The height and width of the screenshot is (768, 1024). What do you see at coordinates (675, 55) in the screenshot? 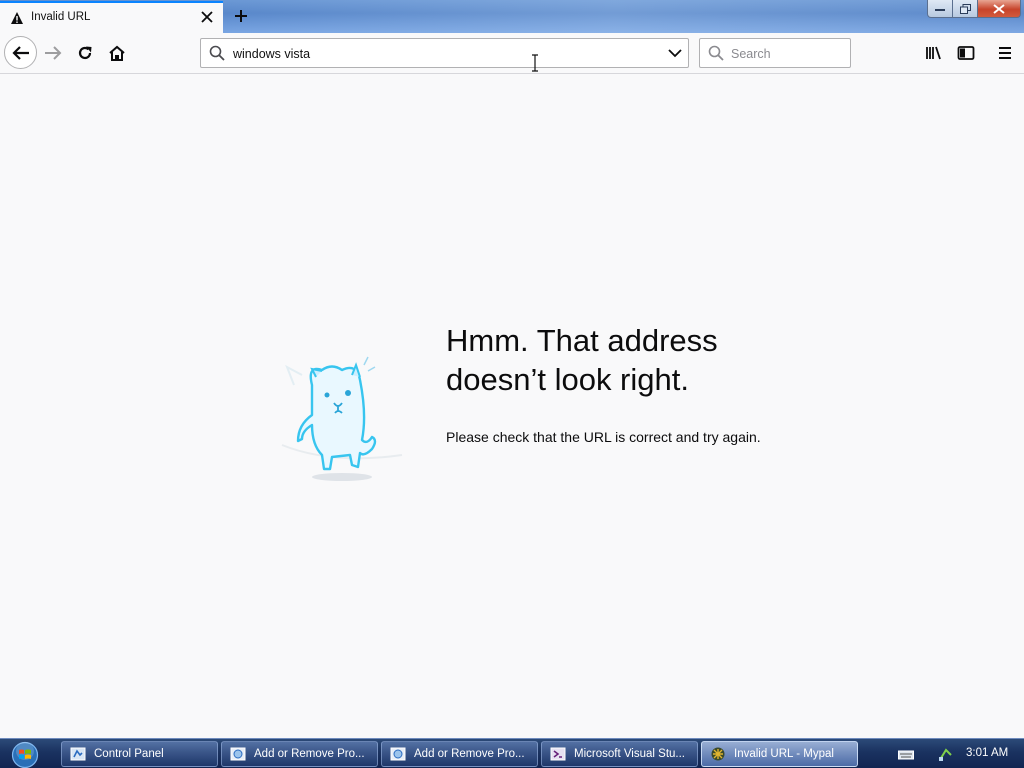
I see `chevron-down-icon` at bounding box center [675, 55].